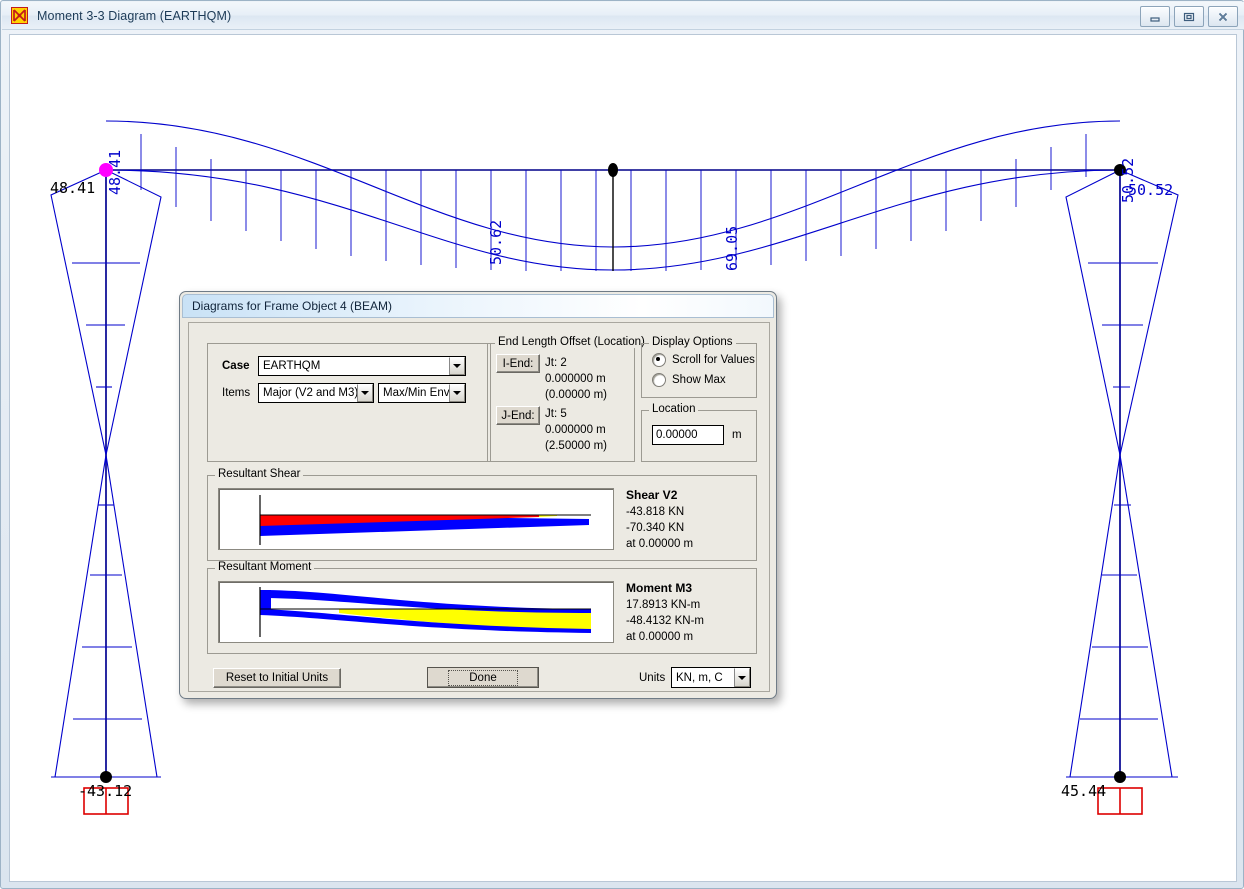 This screenshot has width=1244, height=889. I want to click on right-base-moment-label: 45.44, so click(1084, 791).